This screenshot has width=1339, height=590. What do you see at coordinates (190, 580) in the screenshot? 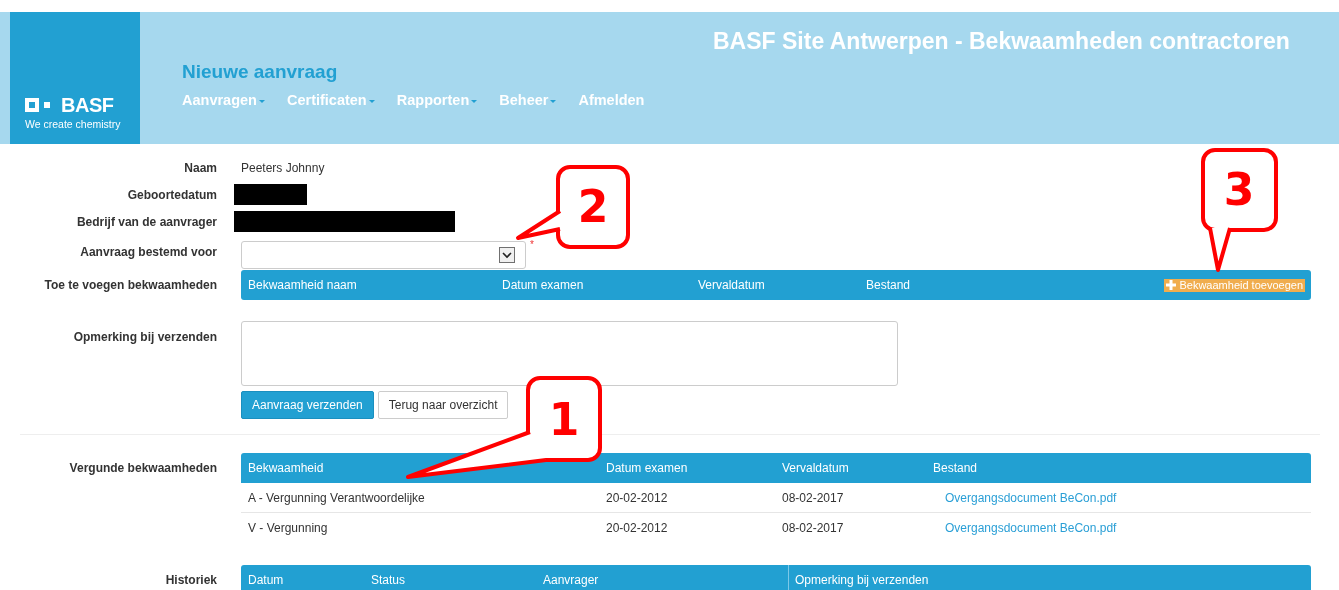
I see `field-label: Historiek` at bounding box center [190, 580].